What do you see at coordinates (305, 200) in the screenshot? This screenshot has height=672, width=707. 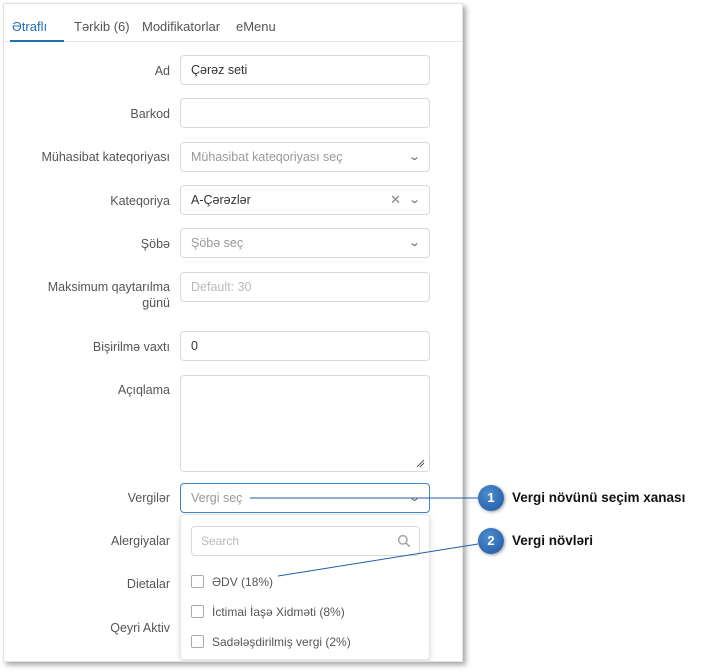 I see `category-select: A-Çərəzlər ✕ ⌄` at bounding box center [305, 200].